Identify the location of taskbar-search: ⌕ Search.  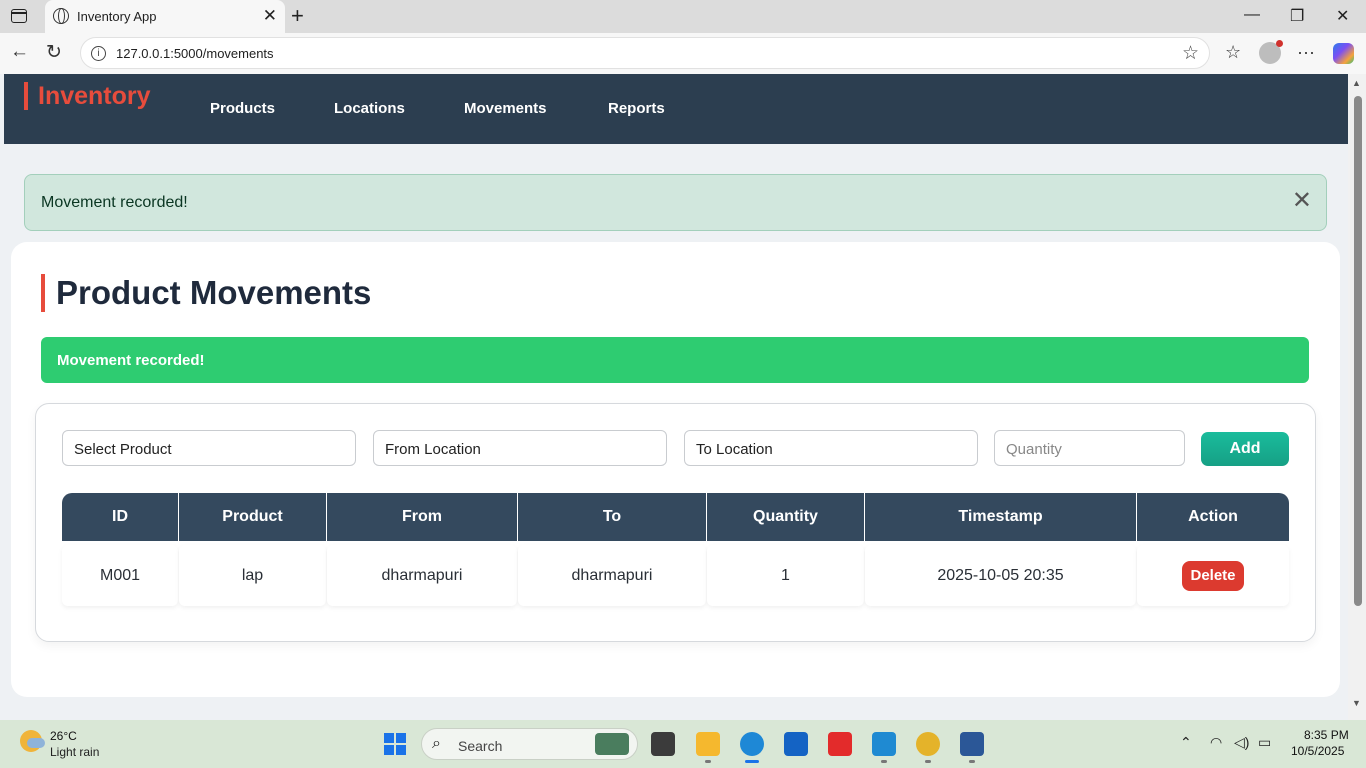
(529, 744).